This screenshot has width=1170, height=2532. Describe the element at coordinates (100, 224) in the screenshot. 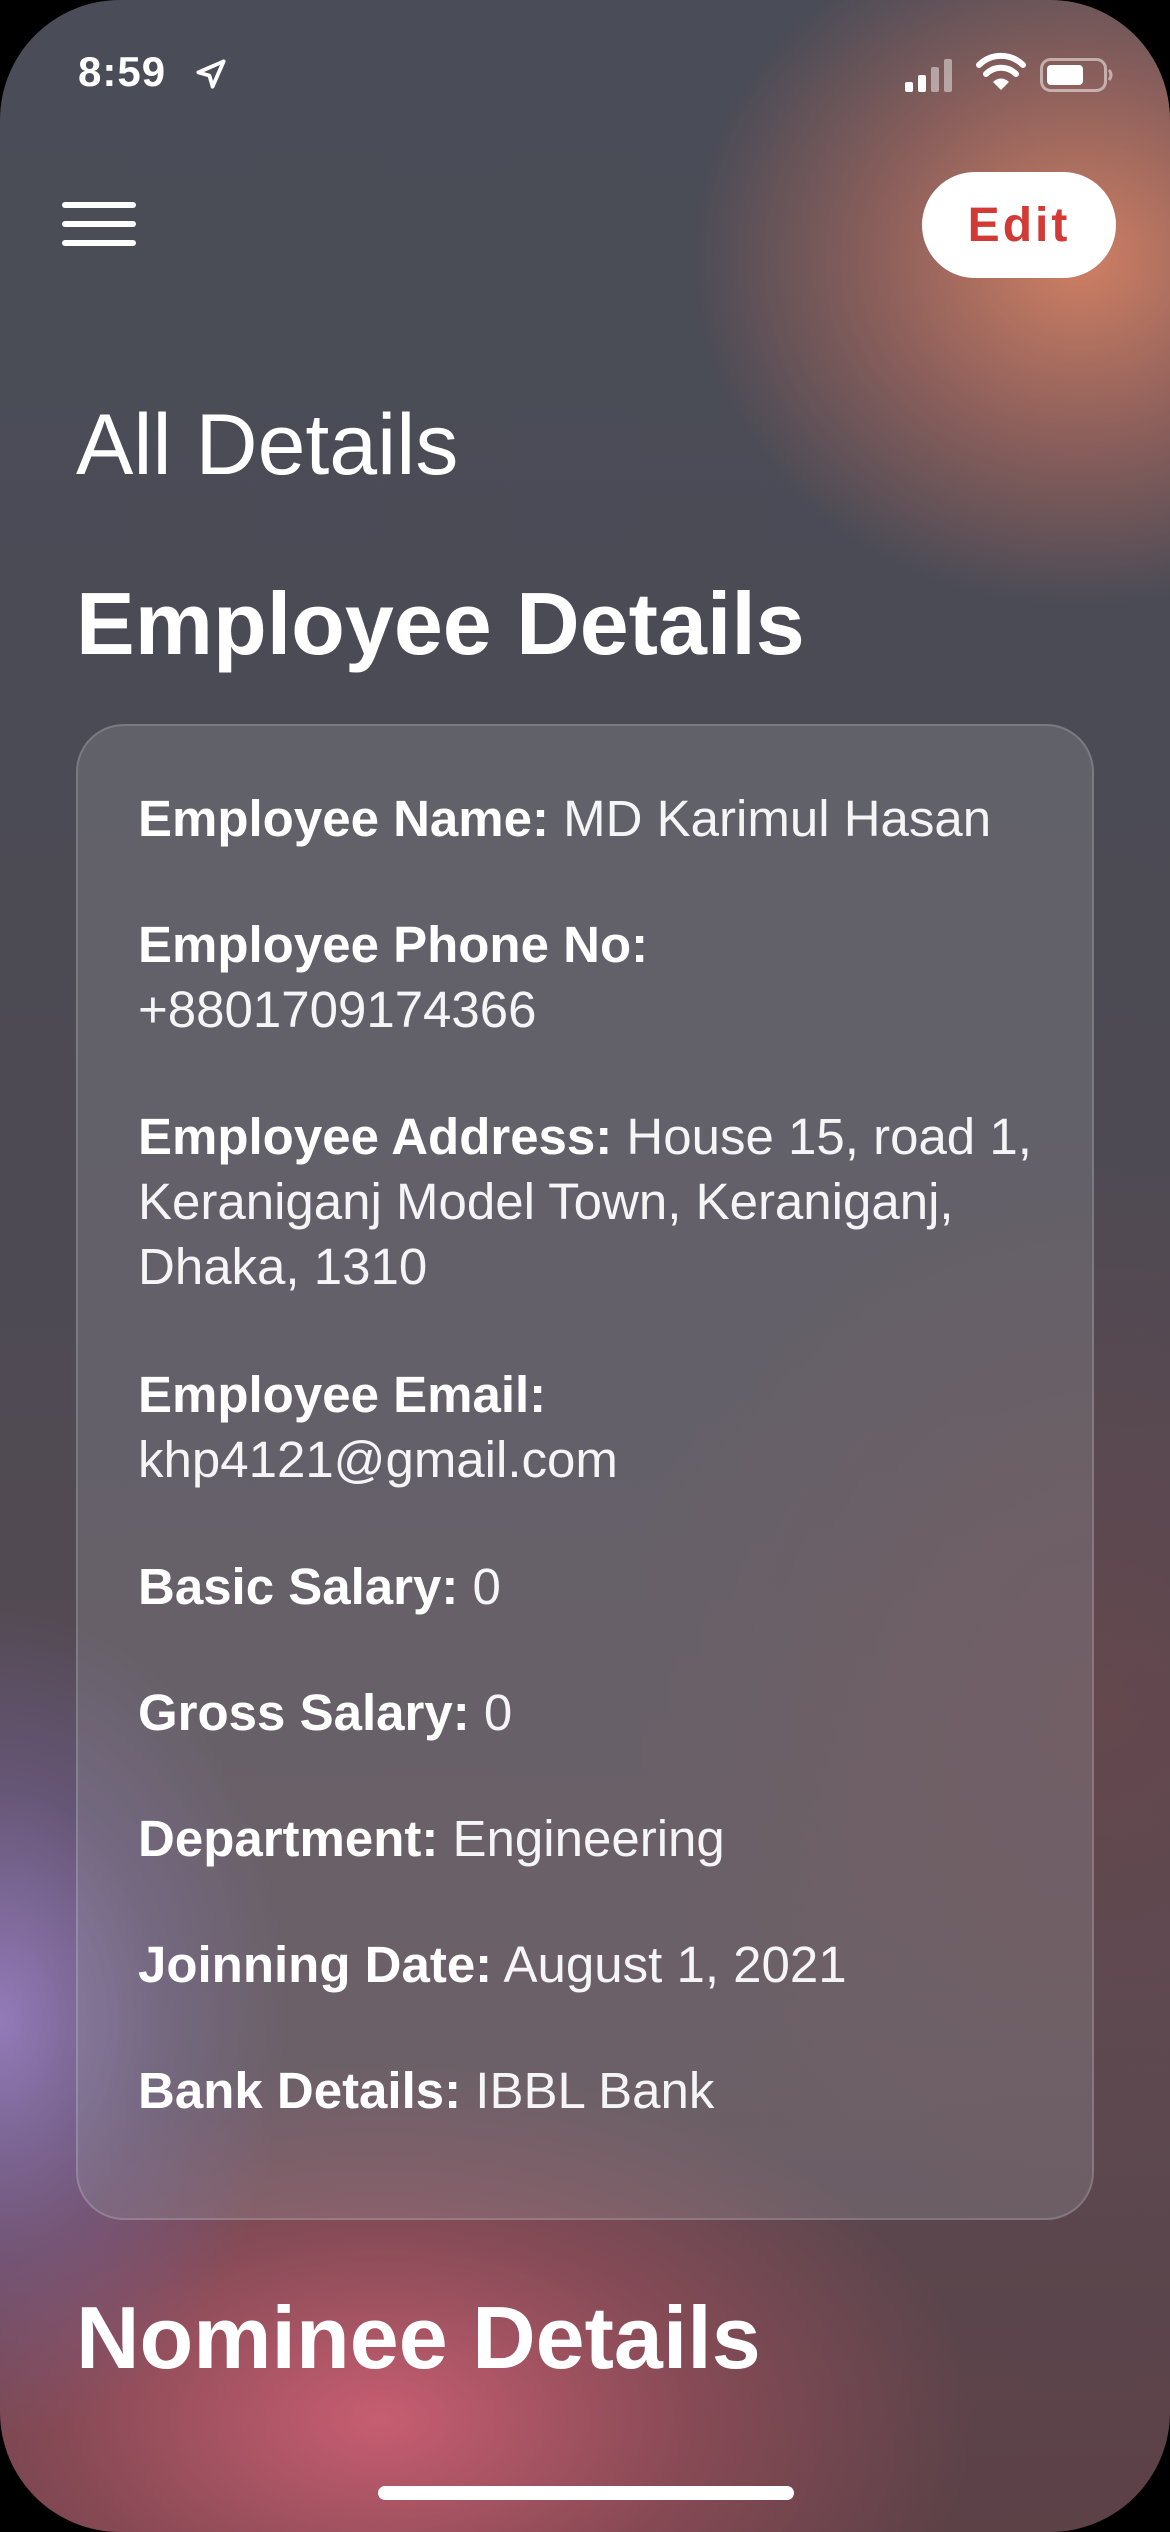

I see `hamburger-menu-icon` at that location.